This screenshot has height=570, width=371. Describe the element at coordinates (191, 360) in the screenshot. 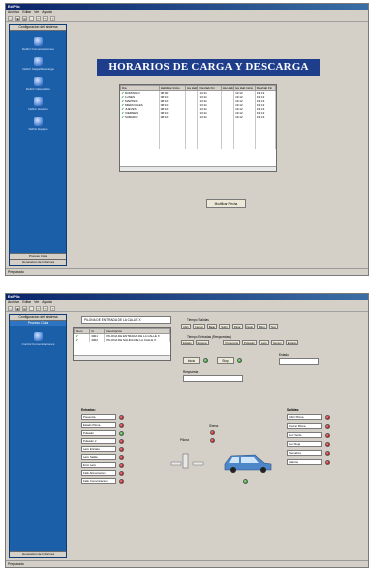

I see `inicio-button: Inicio` at that location.